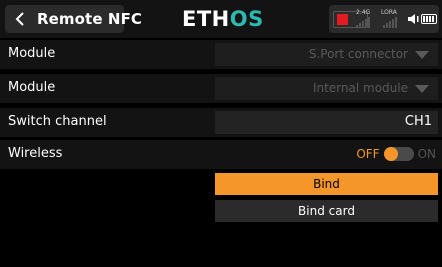 This screenshot has width=442, height=267. Describe the element at coordinates (326, 122) in the screenshot. I see `switch-channel-field: CH1` at that location.